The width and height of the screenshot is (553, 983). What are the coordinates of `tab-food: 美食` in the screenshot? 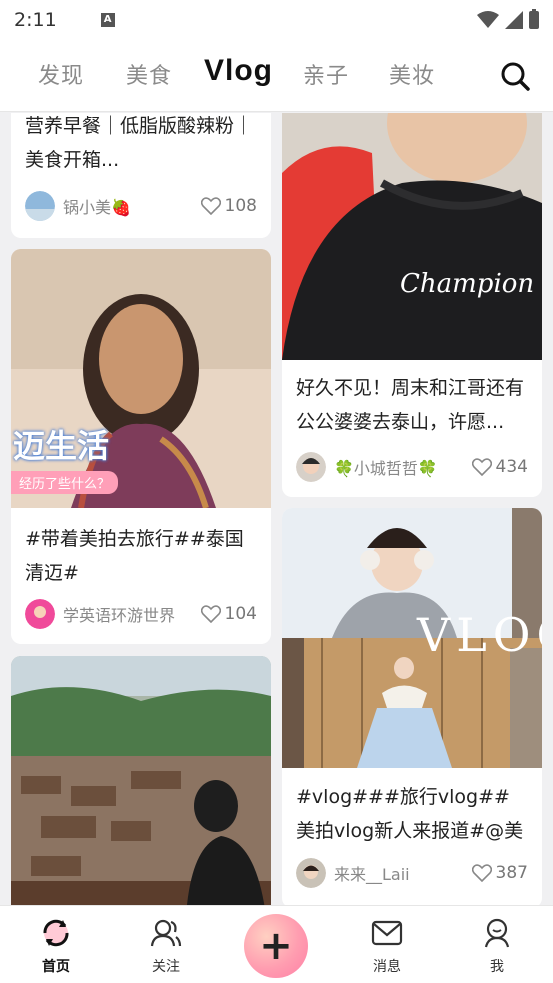 It's located at (149, 74).